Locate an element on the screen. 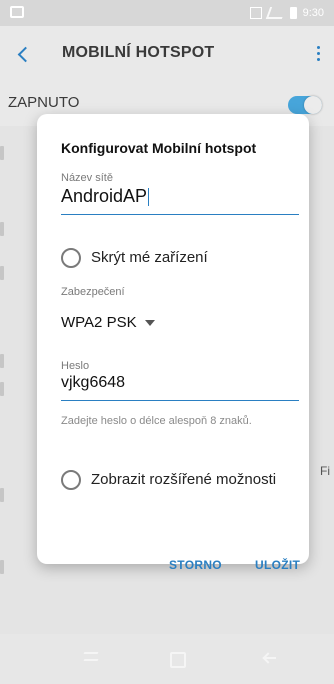 This screenshot has width=334, height=684. dialog-title: Konfigurovat Mobilní hotspot is located at coordinates (159, 148).